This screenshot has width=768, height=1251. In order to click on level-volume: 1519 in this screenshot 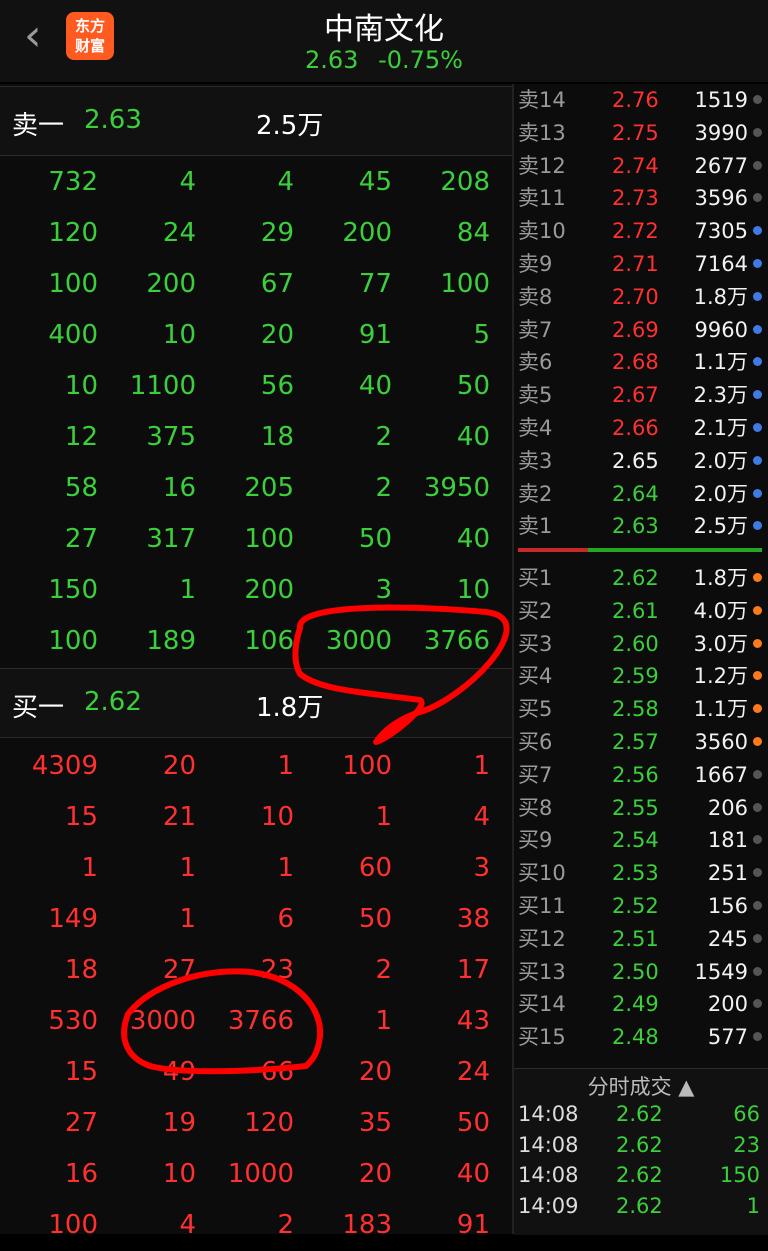, I will do `click(721, 100)`.